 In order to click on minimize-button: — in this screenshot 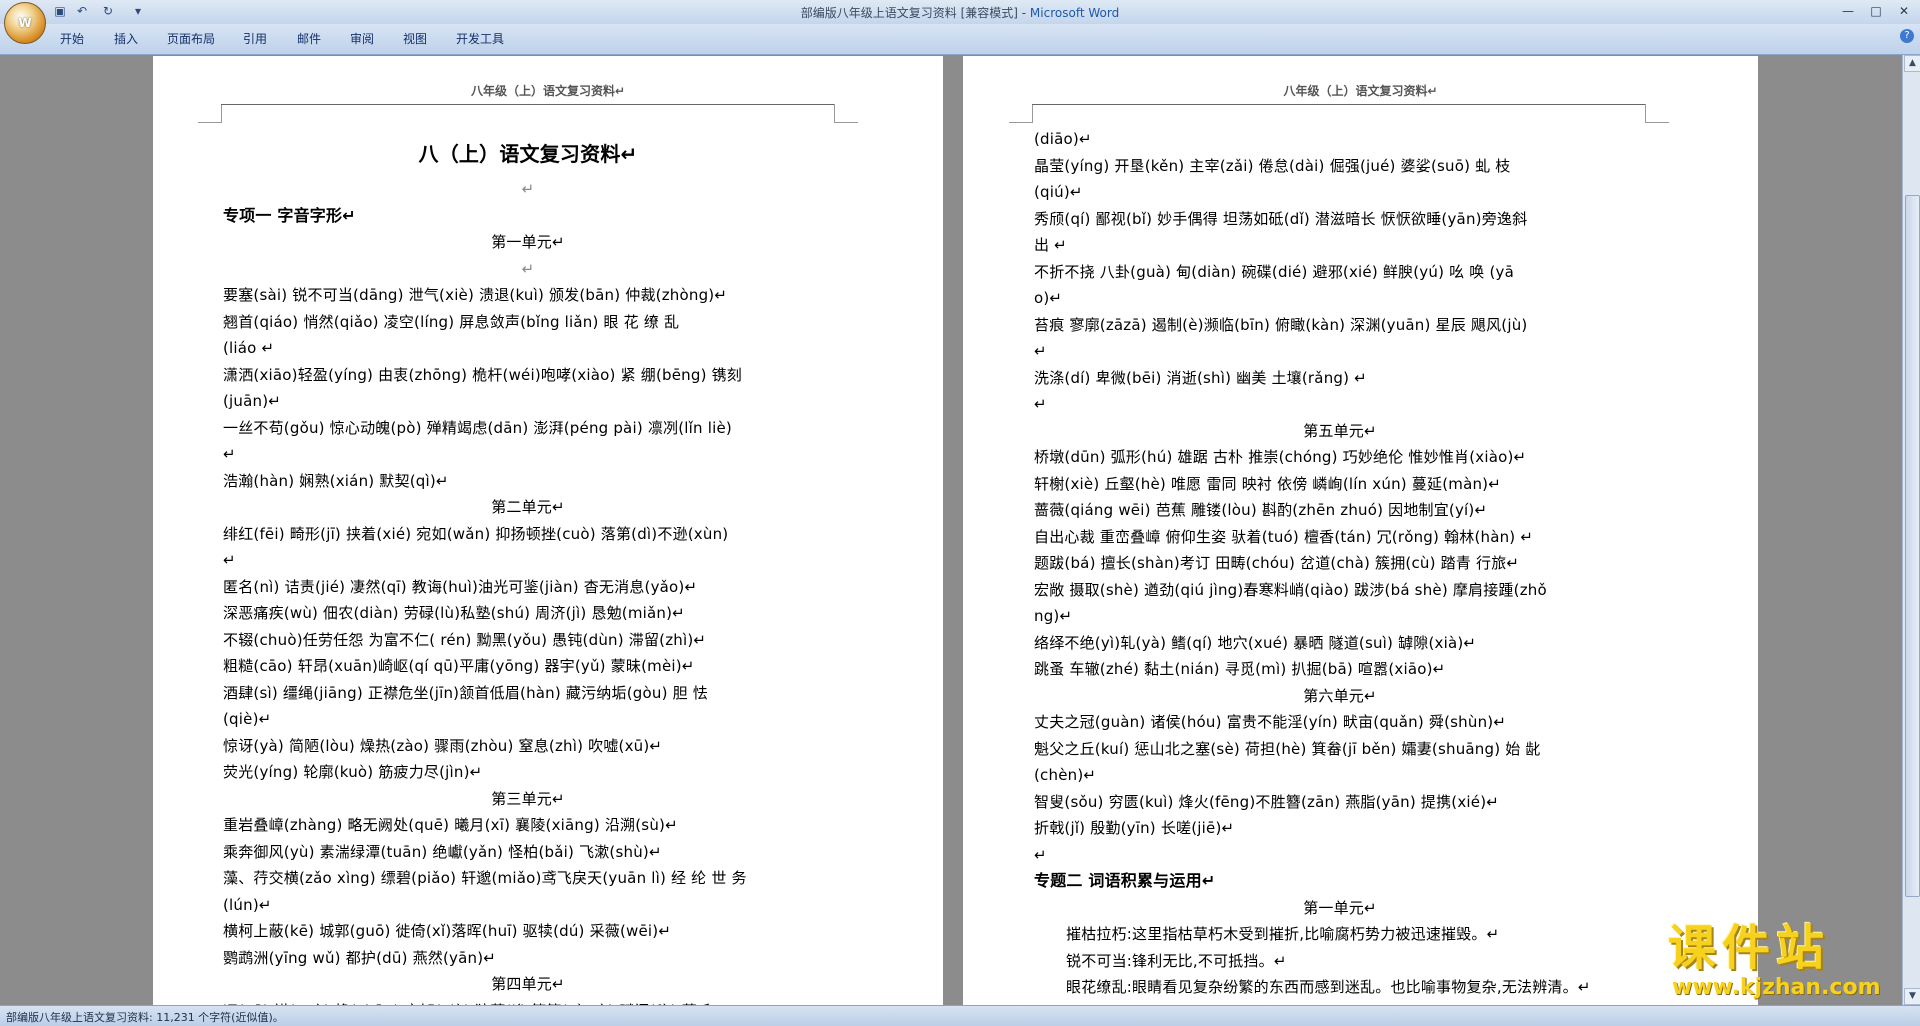, I will do `click(1848, 11)`.